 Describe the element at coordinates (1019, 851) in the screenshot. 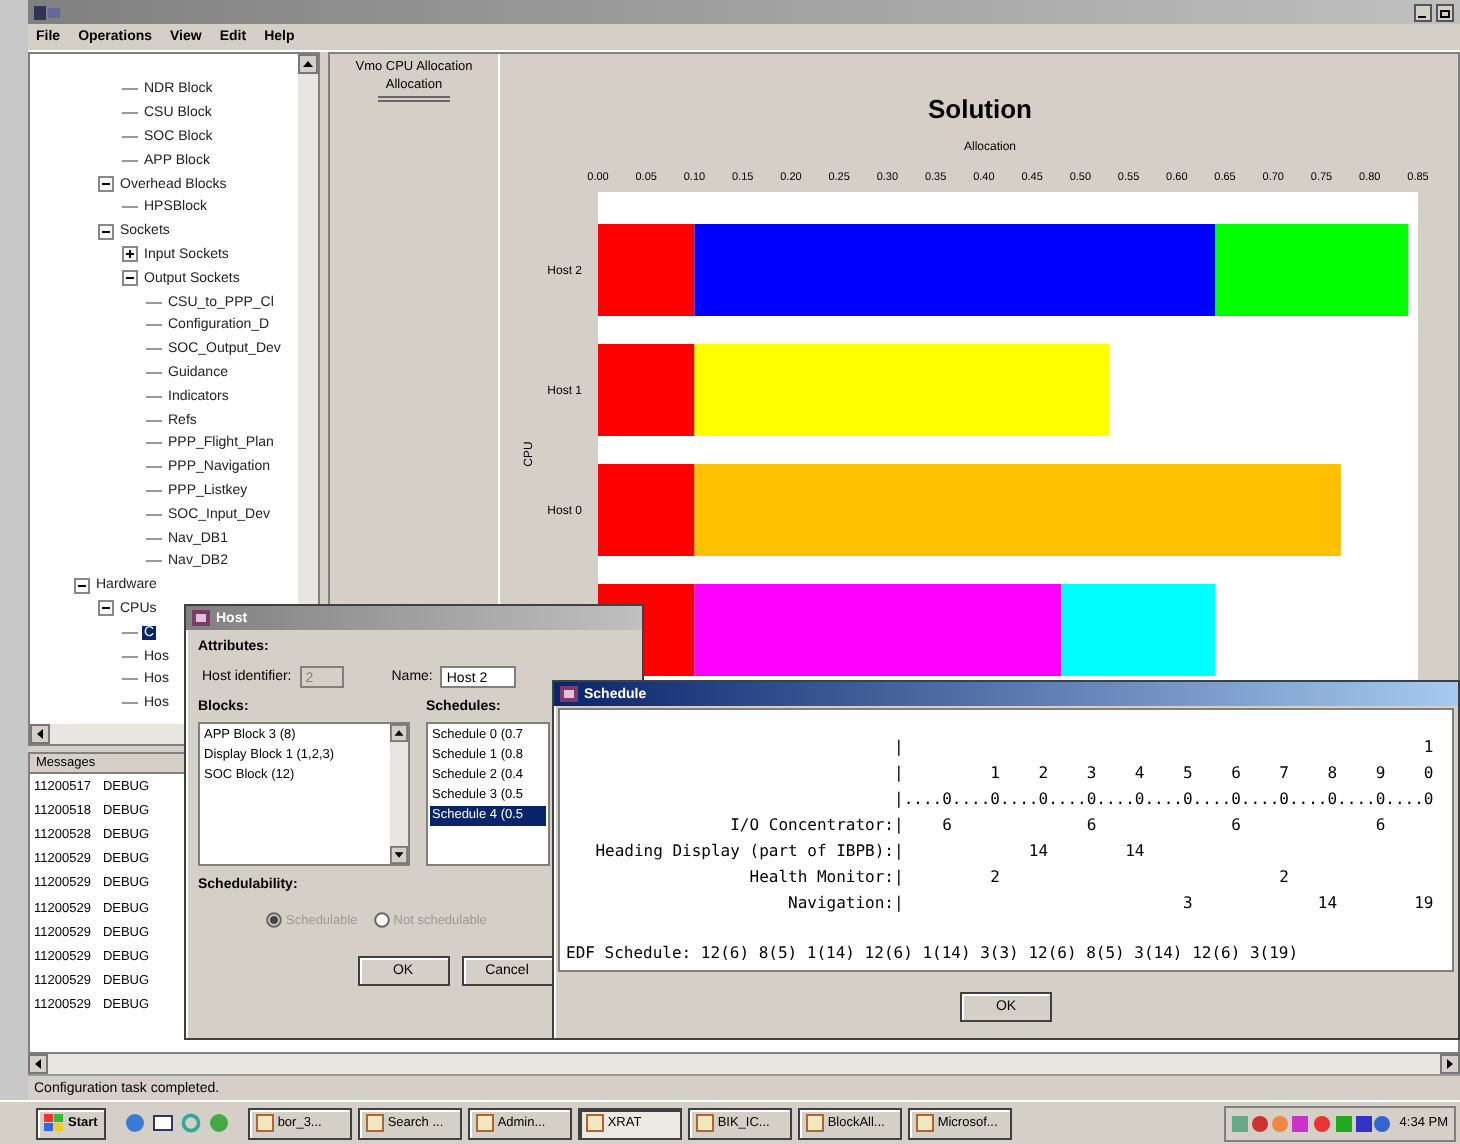

I see `timeline-text: | 14 14` at that location.